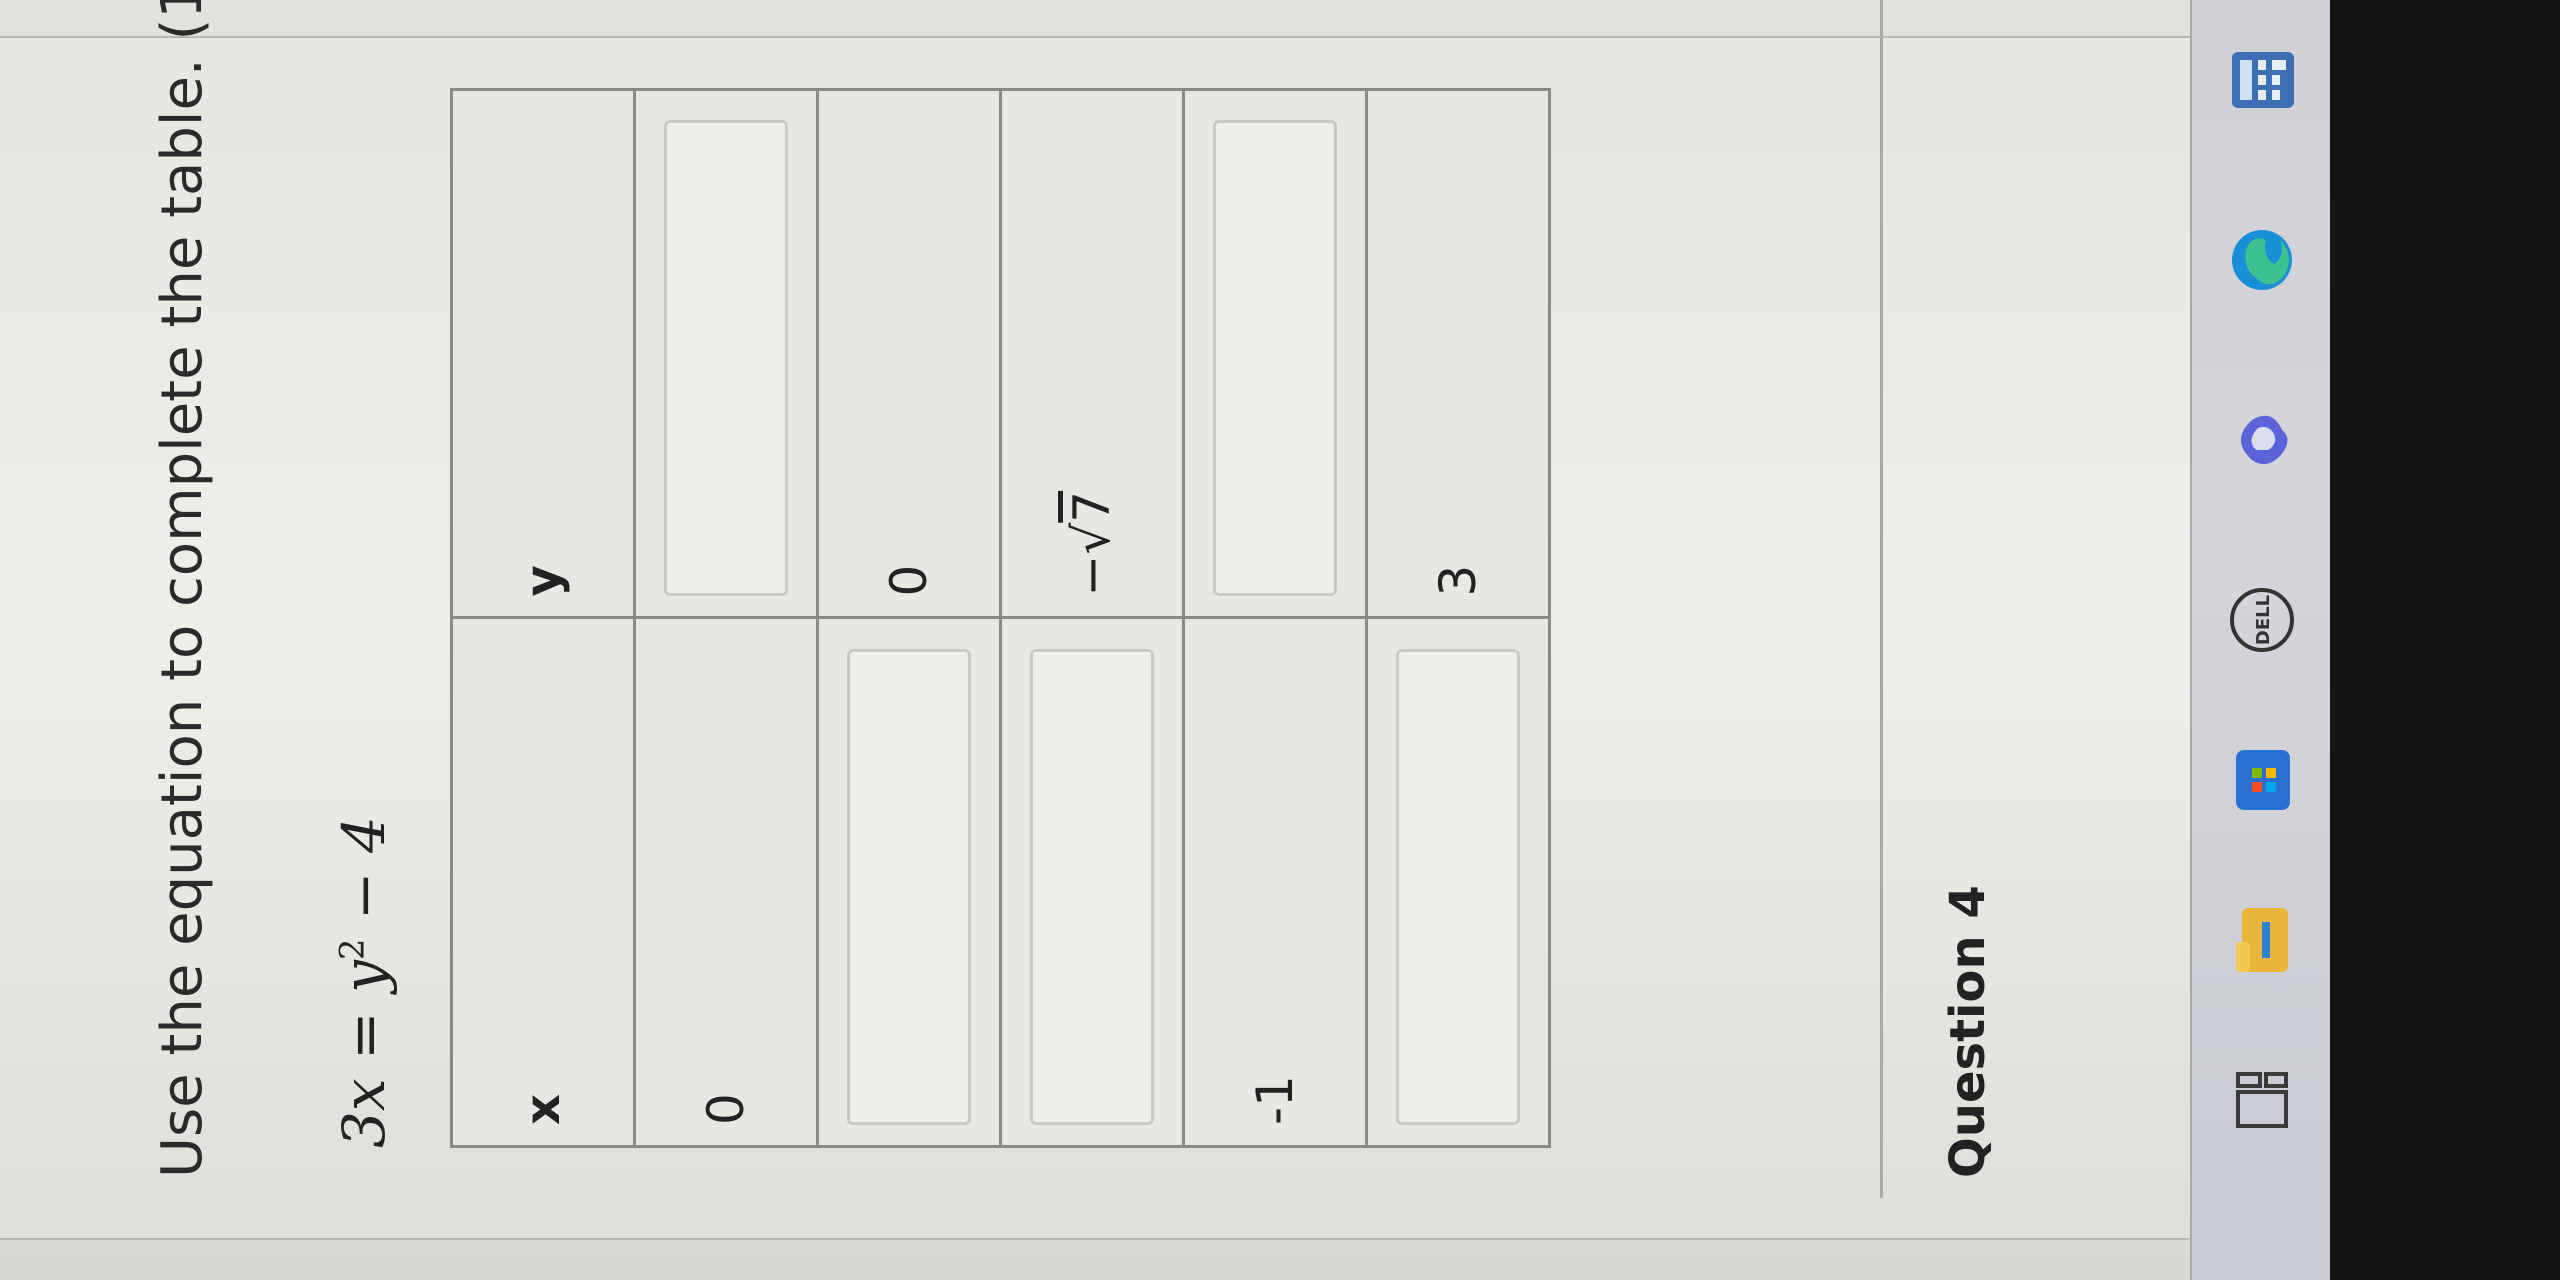  What do you see at coordinates (2262, 260) in the screenshot?
I see `edge-icon` at bounding box center [2262, 260].